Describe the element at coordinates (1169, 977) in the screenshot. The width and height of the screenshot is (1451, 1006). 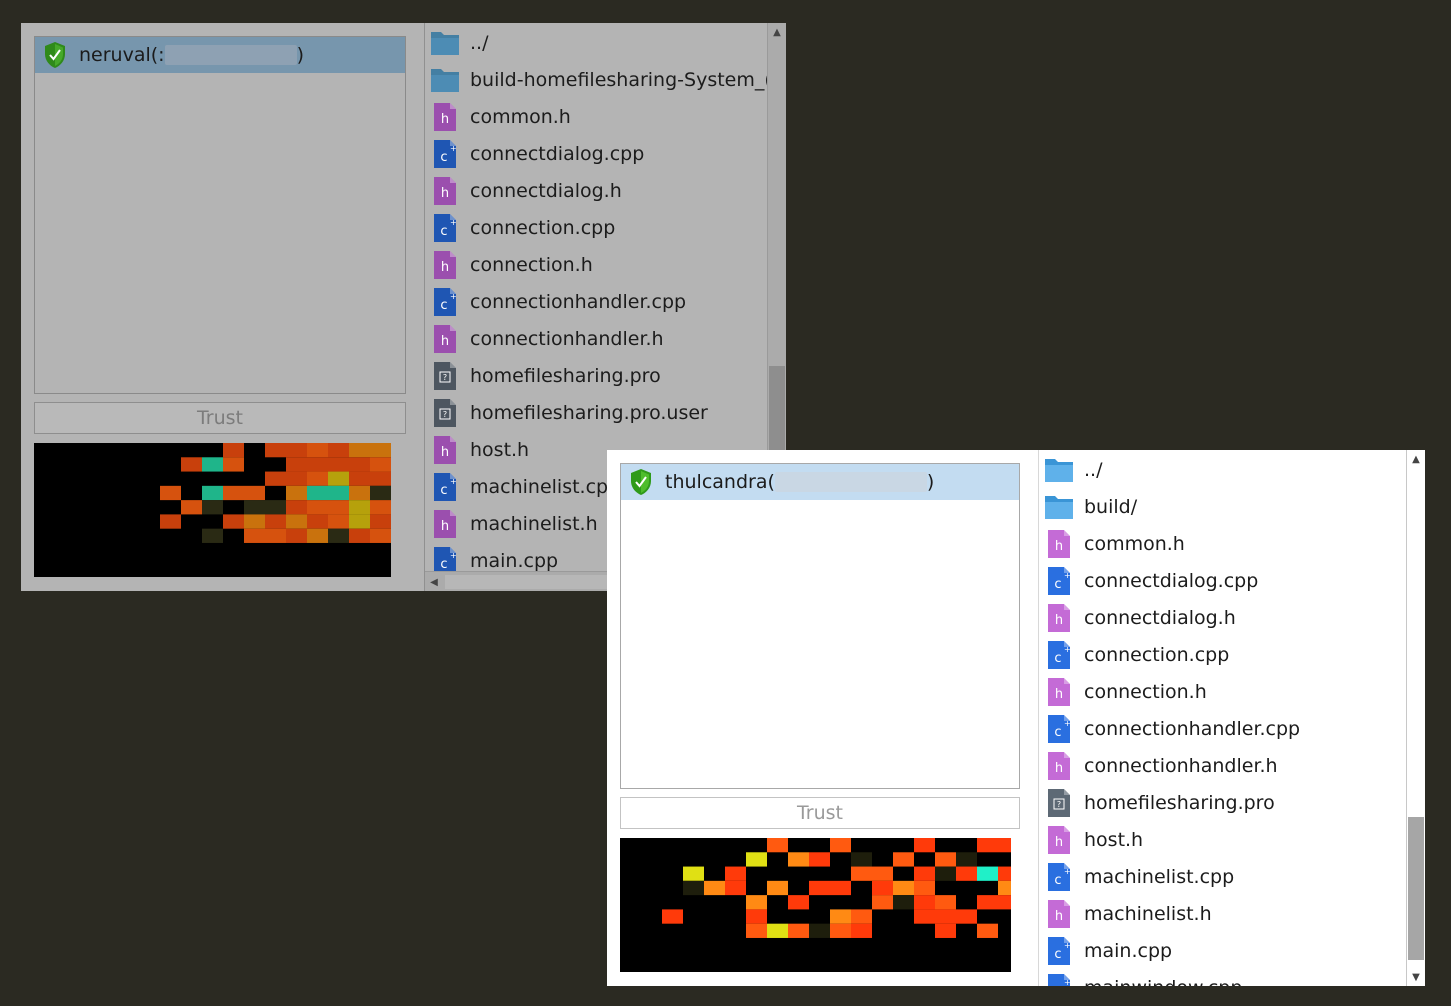
I see `file-item: c++ mainwindow.cpp` at that location.